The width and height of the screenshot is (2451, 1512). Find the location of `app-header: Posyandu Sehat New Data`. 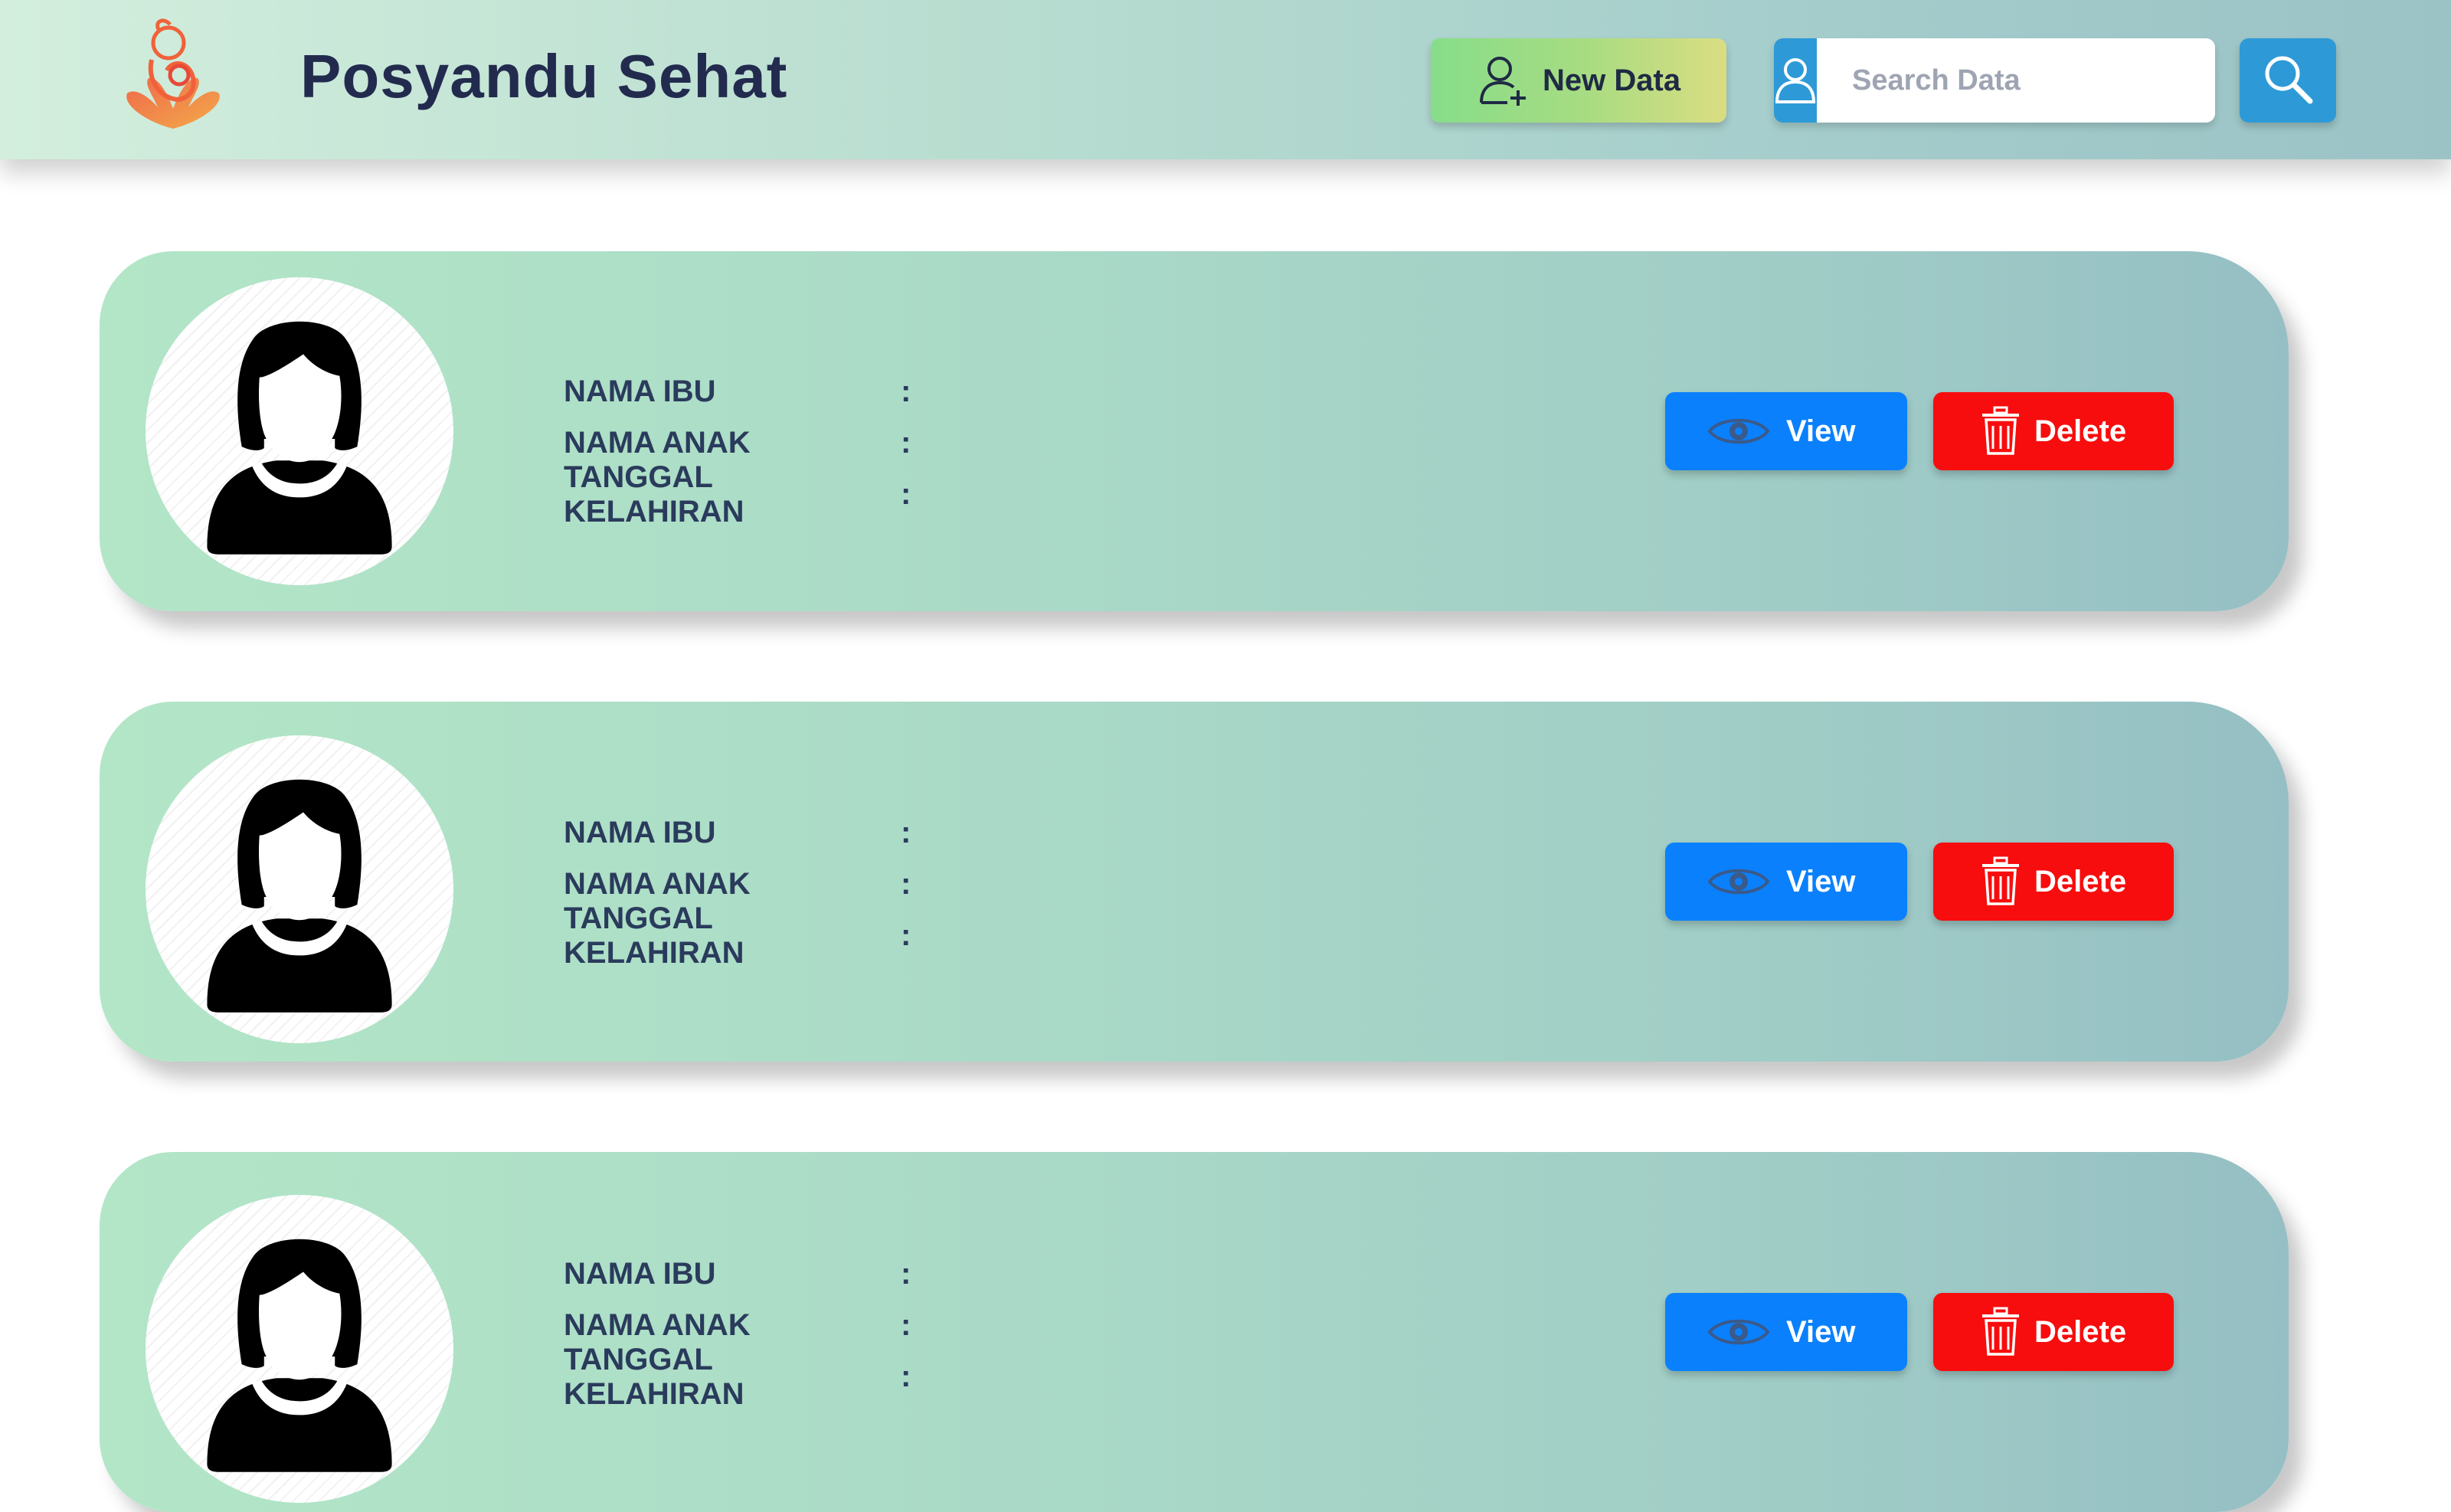

app-header: Posyandu Sehat New Data is located at coordinates (1225, 79).